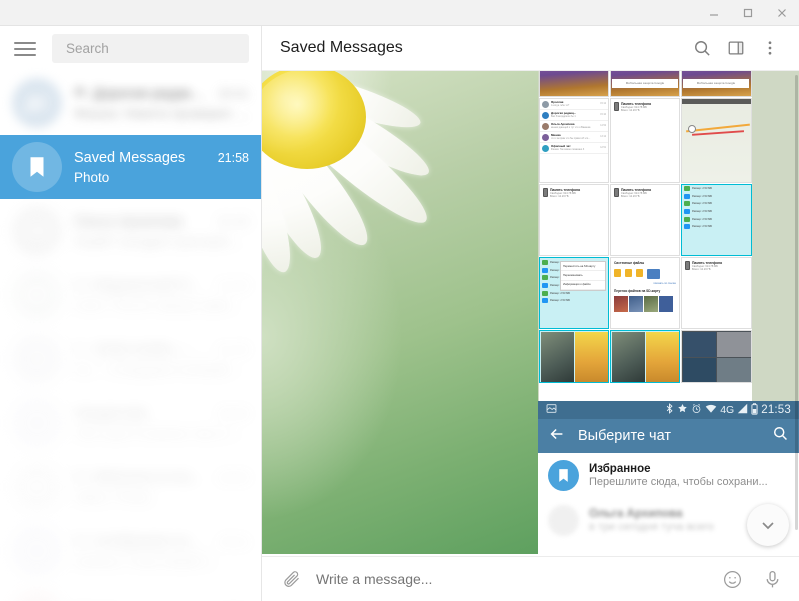 The image size is (799, 601). Describe the element at coordinates (583, 276) in the screenshot. I see `collage-menu-item: Переименовать` at that location.